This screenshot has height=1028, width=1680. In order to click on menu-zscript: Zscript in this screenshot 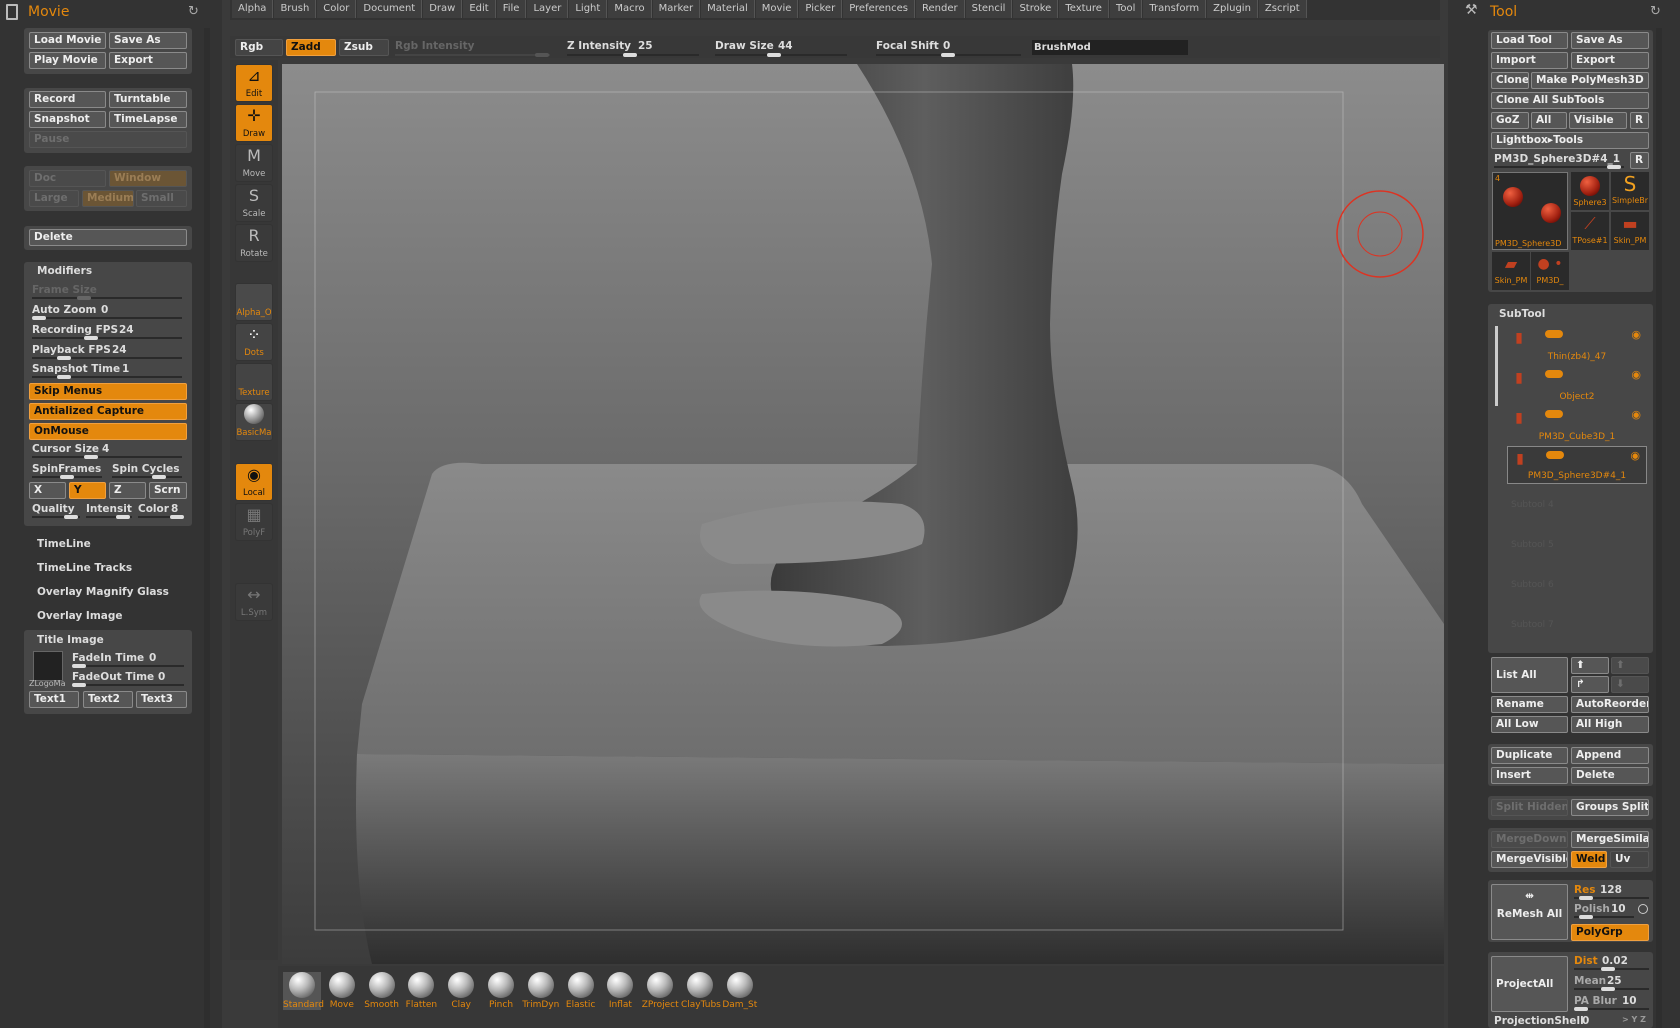, I will do `click(1282, 9)`.